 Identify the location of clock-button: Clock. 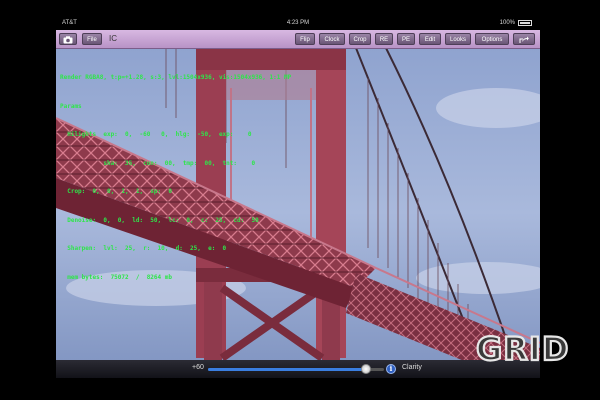
(332, 39).